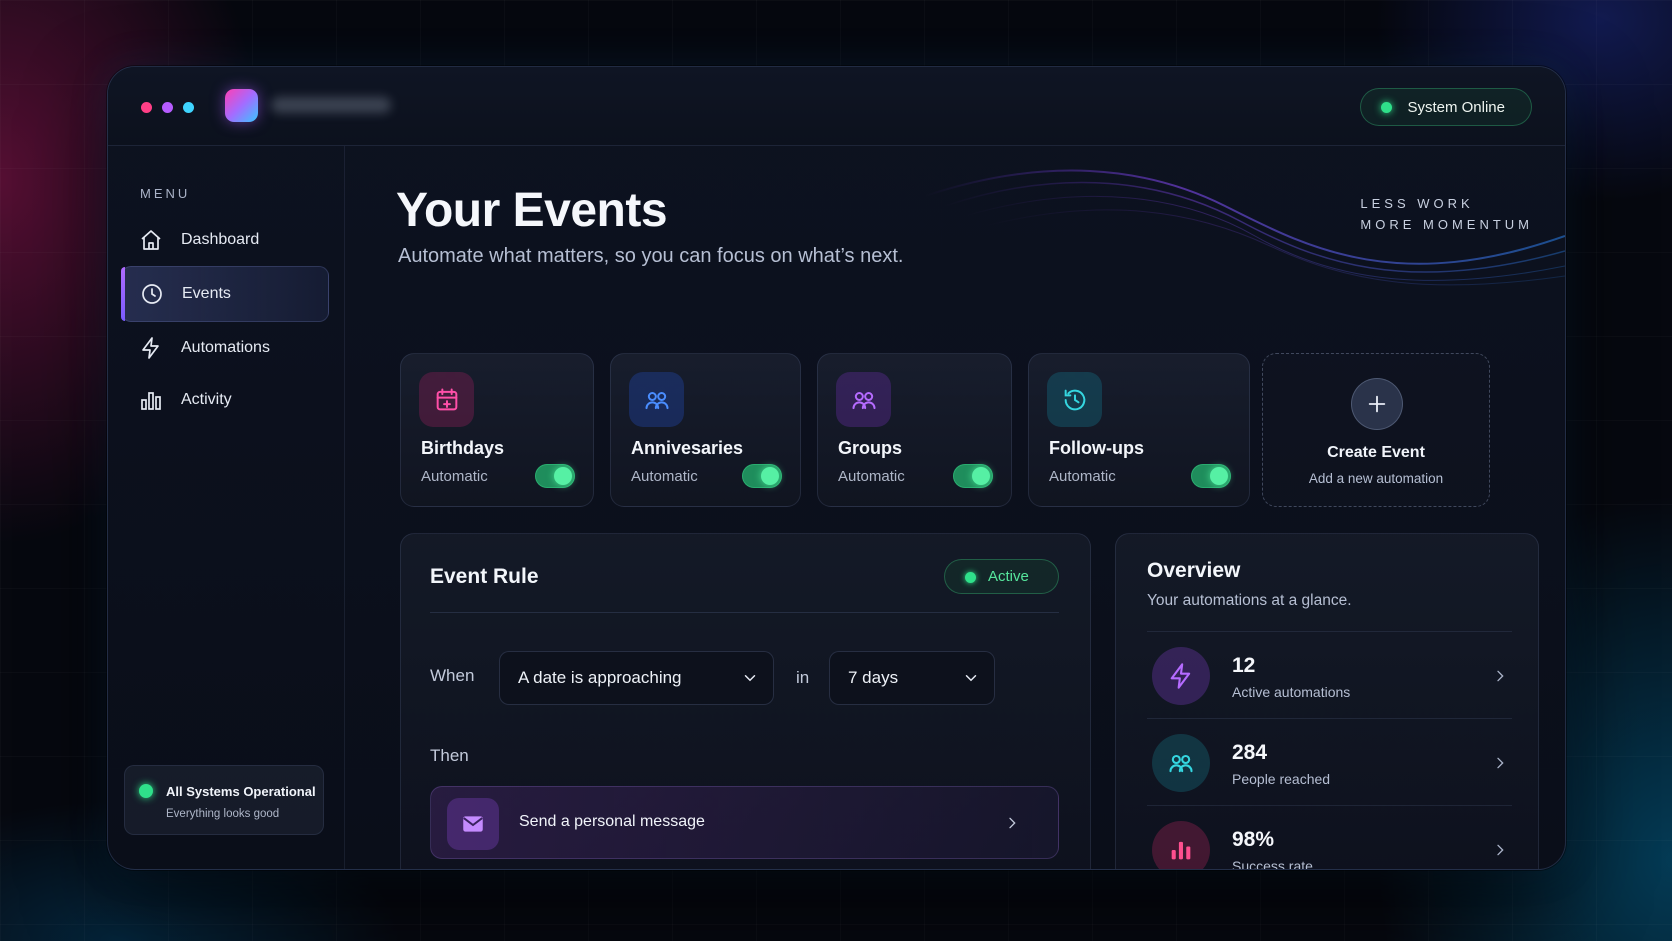  Describe the element at coordinates (973, 476) in the screenshot. I see `groups-toggle` at that location.